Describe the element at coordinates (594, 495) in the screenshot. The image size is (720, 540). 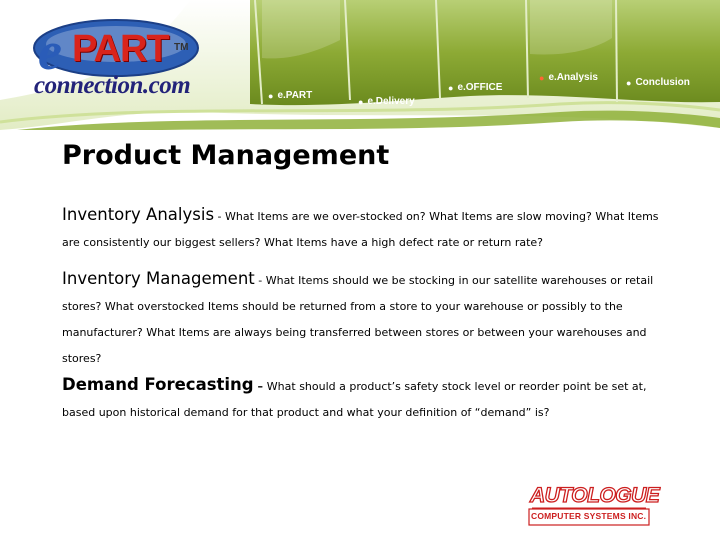
I see `autologue-name: AUTOLOGUE` at that location.